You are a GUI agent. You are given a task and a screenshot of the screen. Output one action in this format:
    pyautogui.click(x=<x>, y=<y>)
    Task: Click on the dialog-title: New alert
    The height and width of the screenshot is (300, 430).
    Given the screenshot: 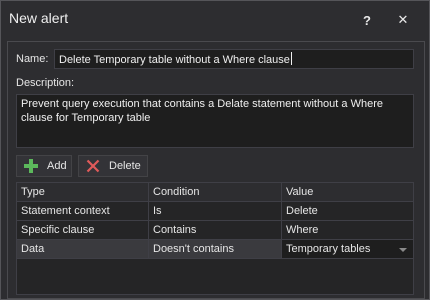 What is the action you would take?
    pyautogui.click(x=39, y=18)
    